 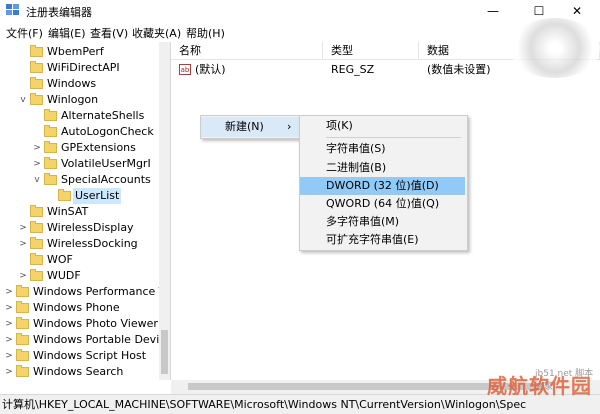 I want to click on tree-item: > Windows Search, so click(x=85, y=372).